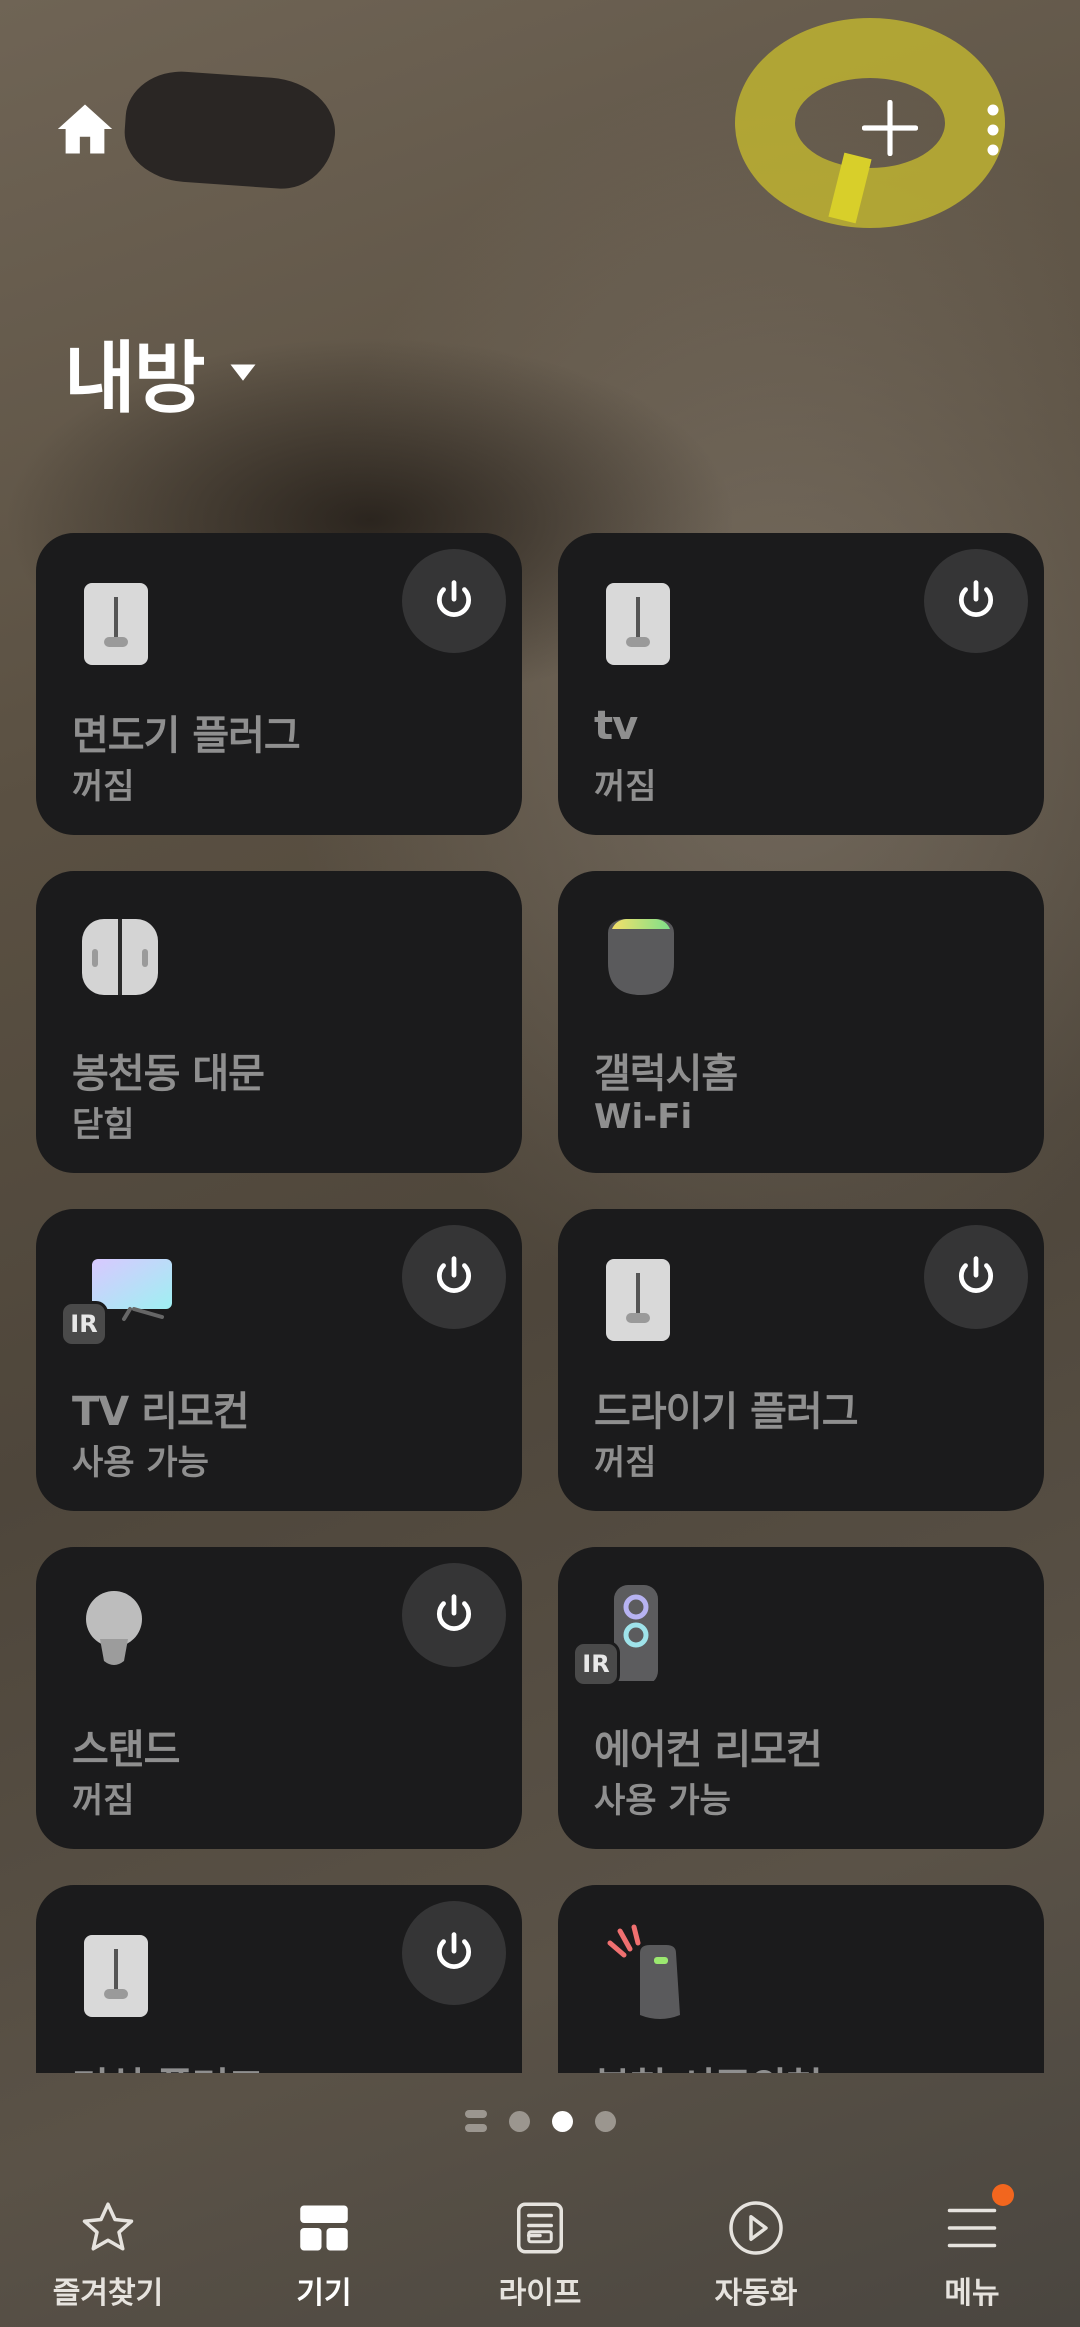  I want to click on device-name: 드라이기 플러그, so click(726, 1412).